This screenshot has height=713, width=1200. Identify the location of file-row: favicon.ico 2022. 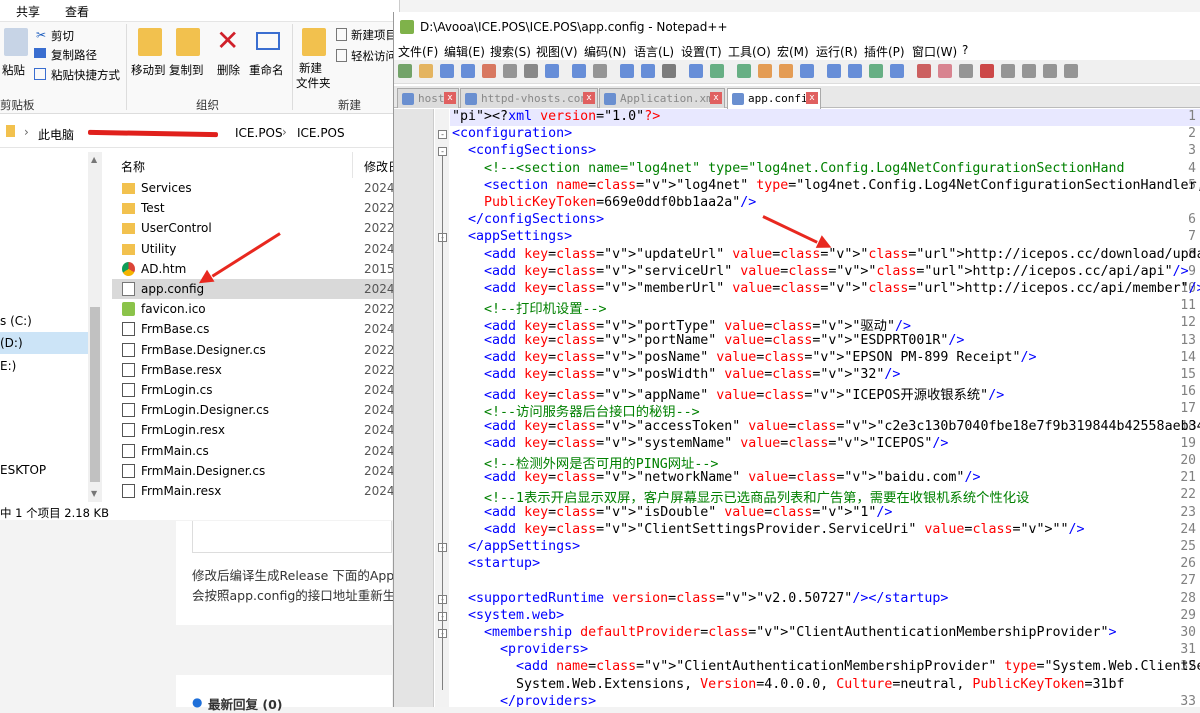
(255, 309).